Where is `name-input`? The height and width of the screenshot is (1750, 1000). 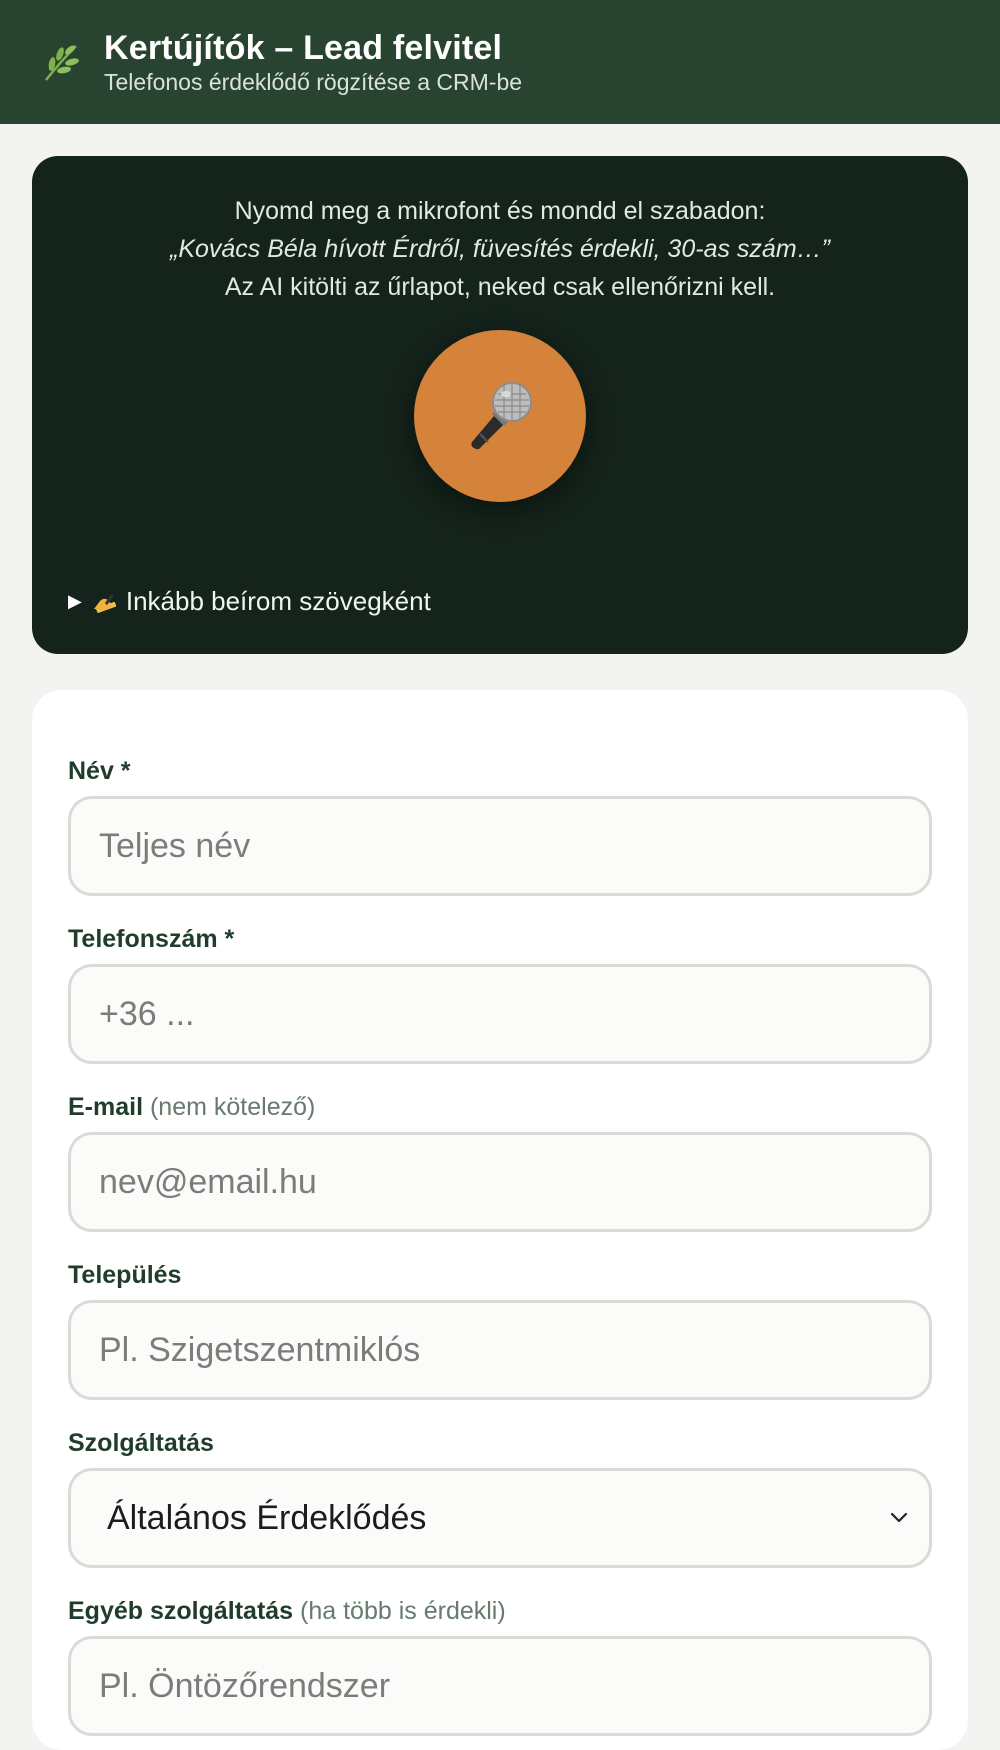
name-input is located at coordinates (500, 846).